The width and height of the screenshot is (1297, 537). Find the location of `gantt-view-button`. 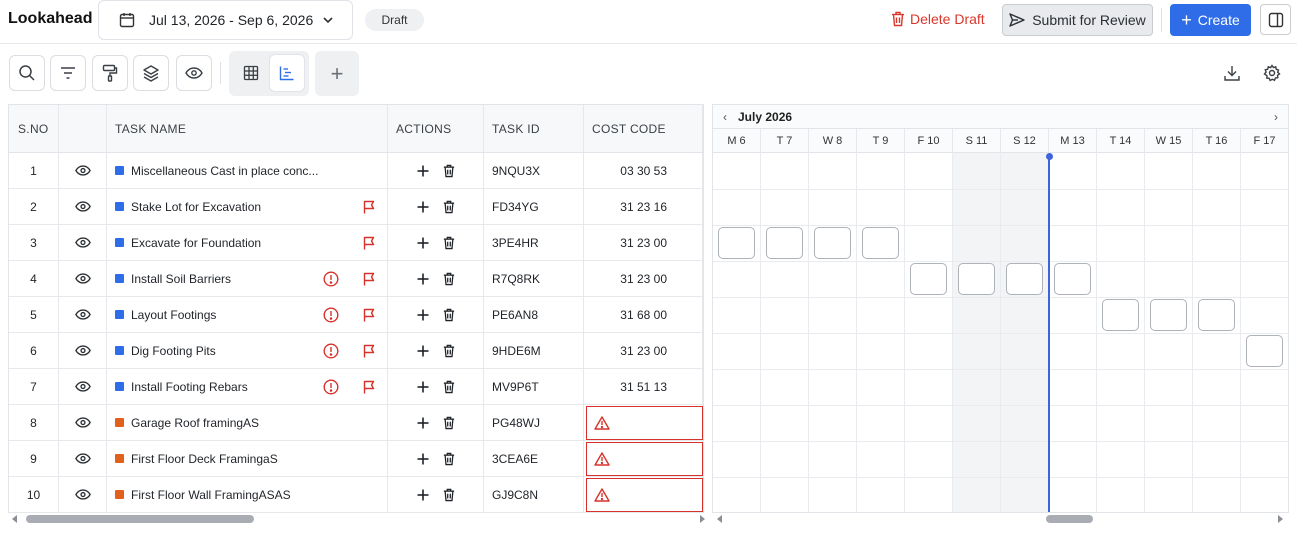

gantt-view-button is located at coordinates (287, 73).